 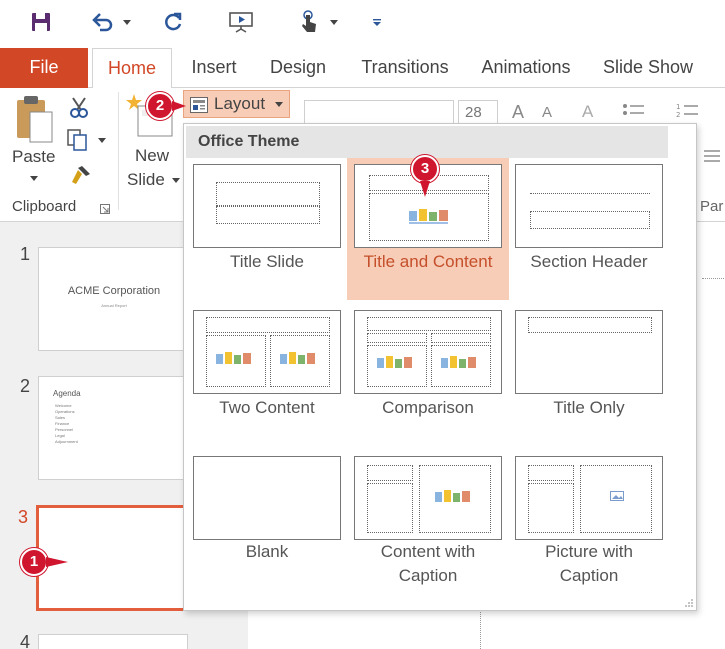 What do you see at coordinates (33, 157) in the screenshot?
I see `paste-label: Paste` at bounding box center [33, 157].